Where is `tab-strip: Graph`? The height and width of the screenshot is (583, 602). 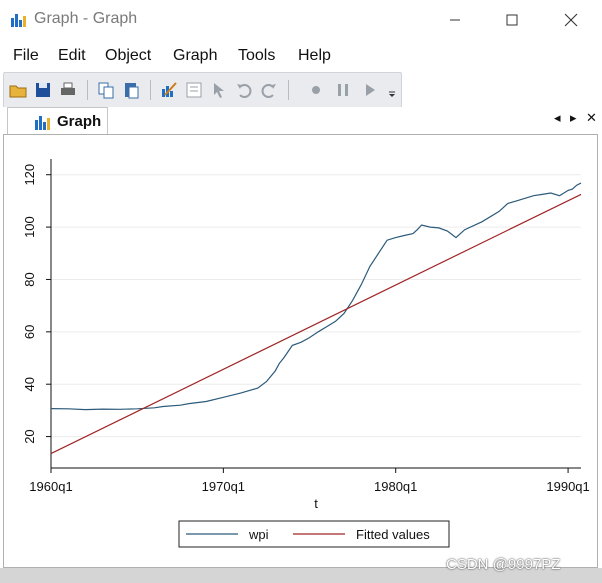 tab-strip: Graph is located at coordinates (301, 121).